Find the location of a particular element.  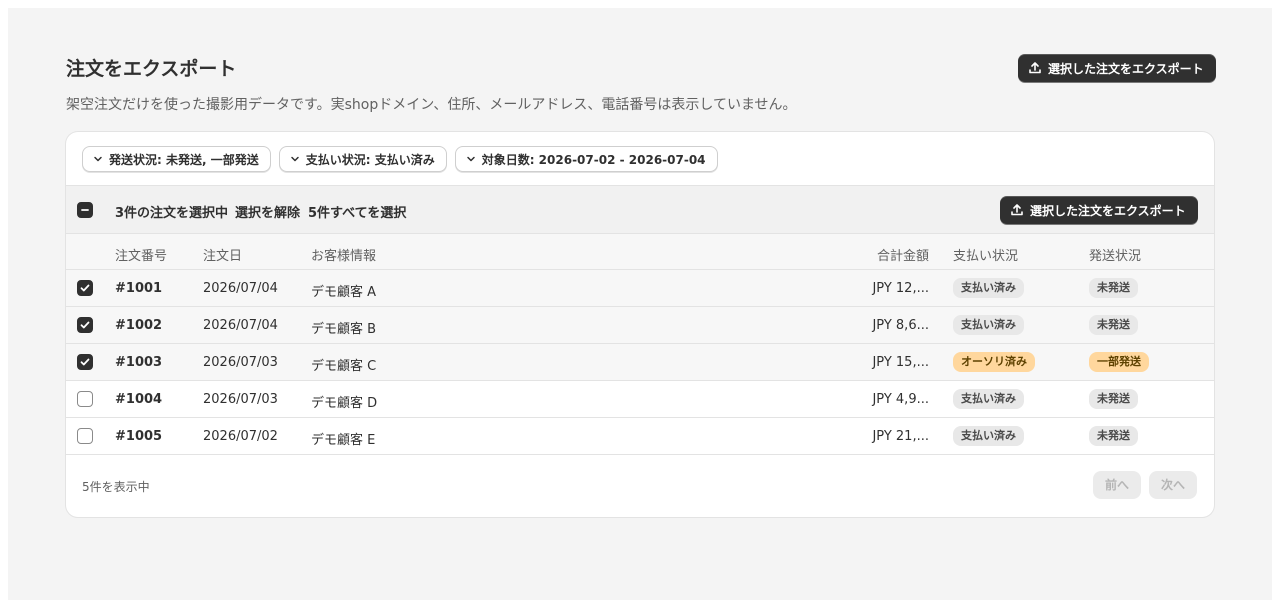

filter-date-range: 対象日数: 2026-07-02 - 2026-07-04 is located at coordinates (586, 159).